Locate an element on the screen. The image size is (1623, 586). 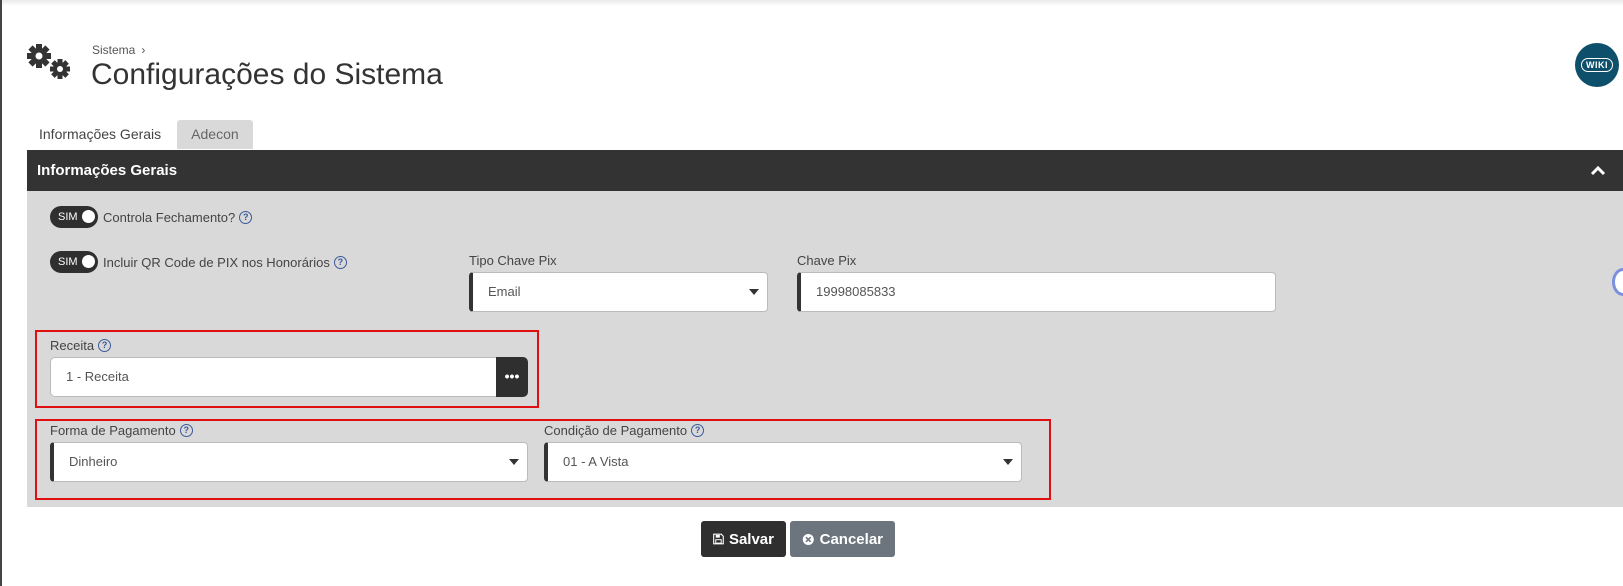
qr-code-pix-label: Incluir QR Code de PIX nos Honorários is located at coordinates (216, 262).